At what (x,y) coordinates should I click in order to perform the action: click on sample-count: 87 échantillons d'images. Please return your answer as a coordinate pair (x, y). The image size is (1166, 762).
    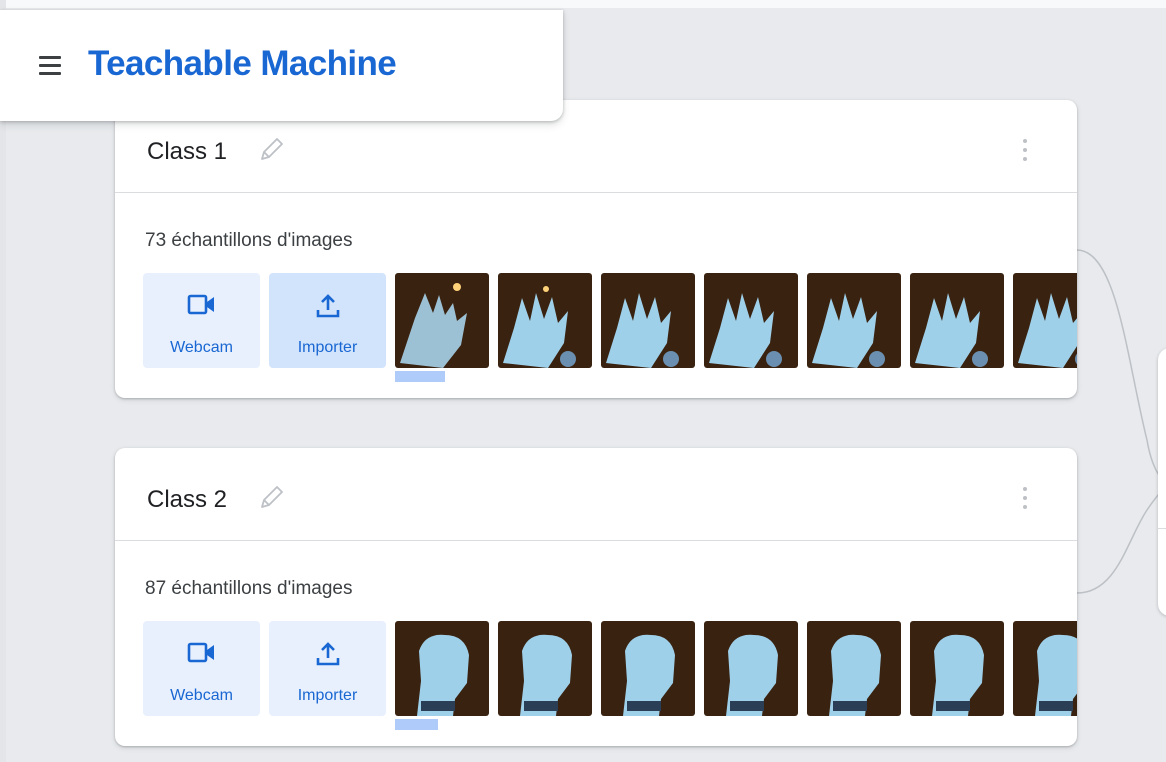
    Looking at the image, I should click on (249, 588).